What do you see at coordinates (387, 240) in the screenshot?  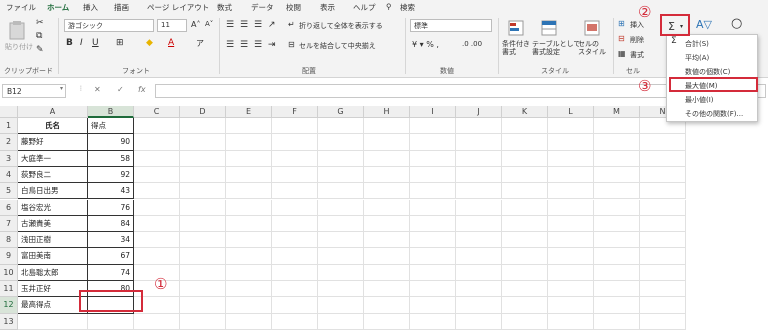 I see `cell-h8` at bounding box center [387, 240].